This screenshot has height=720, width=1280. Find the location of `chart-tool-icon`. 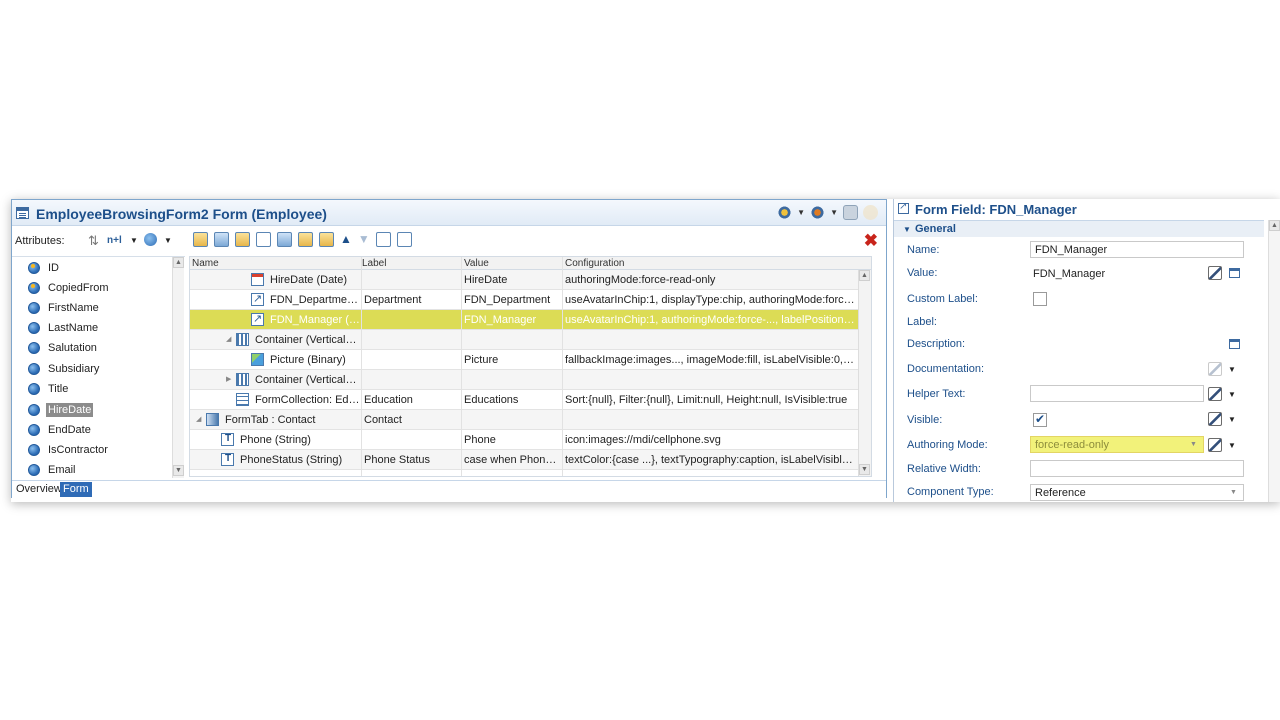

chart-tool-icon is located at coordinates (305, 239).